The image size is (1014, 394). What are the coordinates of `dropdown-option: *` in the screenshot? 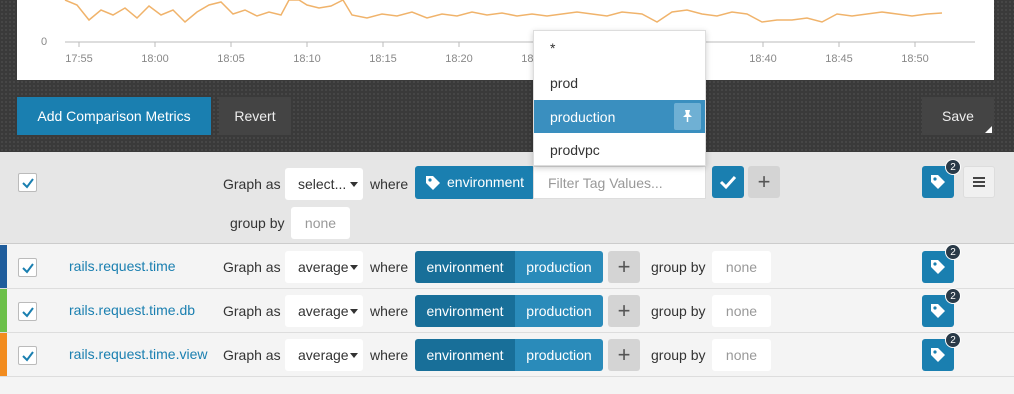 It's located at (619, 47).